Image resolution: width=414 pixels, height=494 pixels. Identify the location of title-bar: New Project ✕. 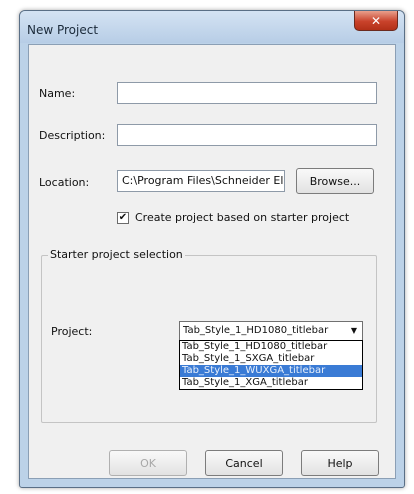
(212, 27).